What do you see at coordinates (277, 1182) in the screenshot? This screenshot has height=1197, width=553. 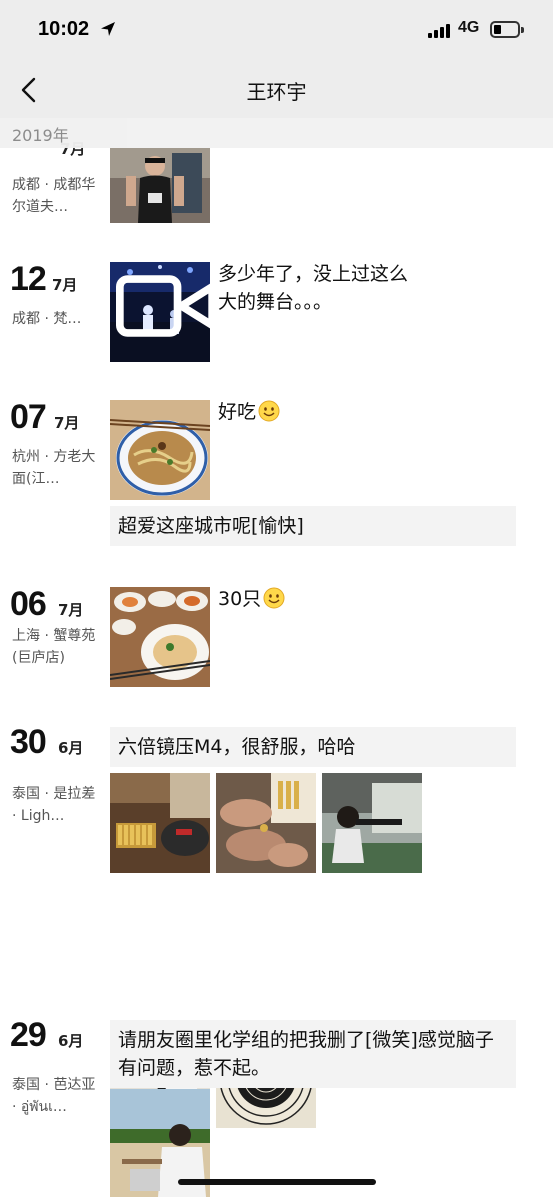 I see `home-indicator` at bounding box center [277, 1182].